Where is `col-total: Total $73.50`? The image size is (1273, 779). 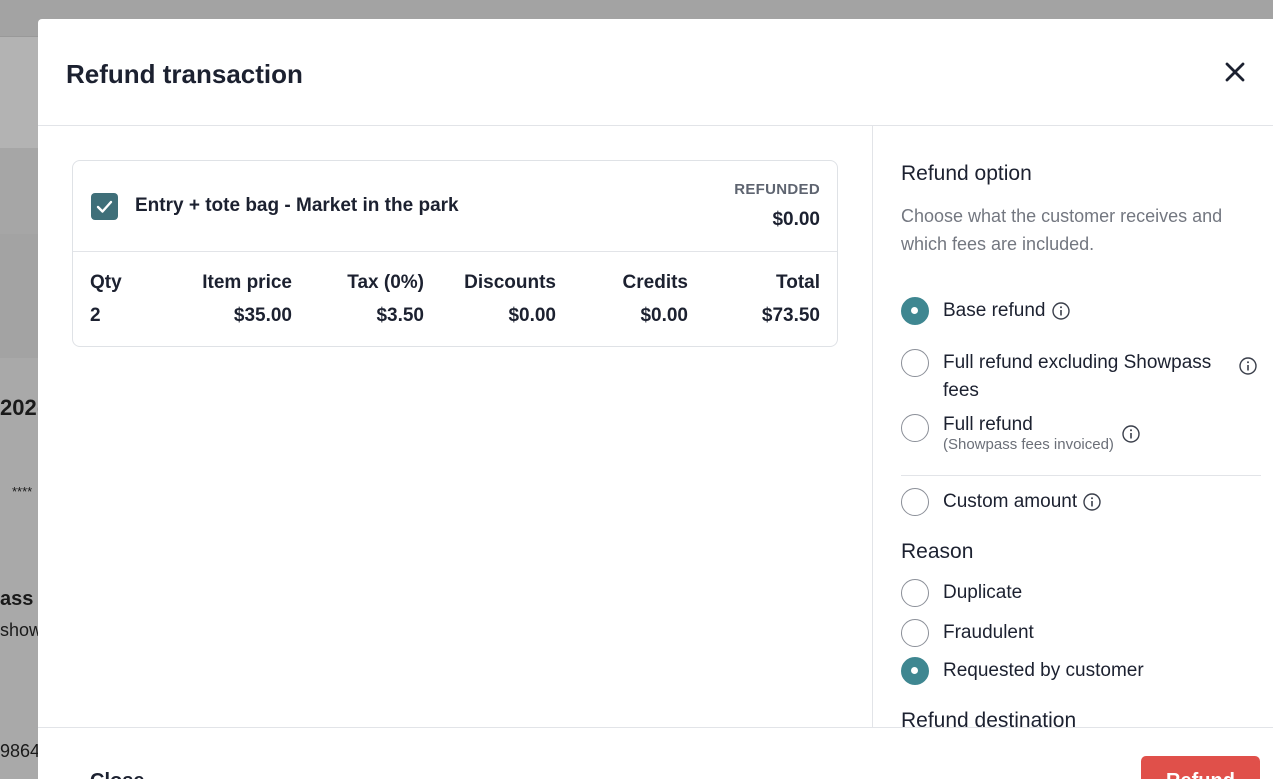
col-total: Total $73.50 is located at coordinates (791, 299).